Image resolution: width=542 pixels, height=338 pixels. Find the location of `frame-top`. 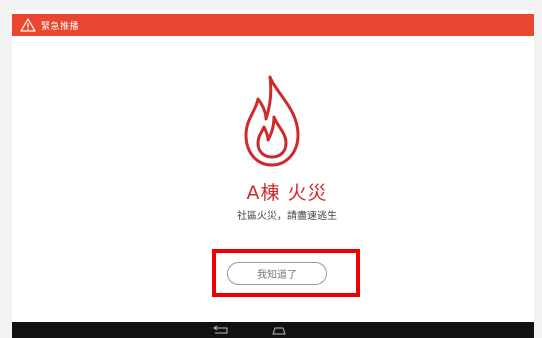

frame-top is located at coordinates (271, 5).